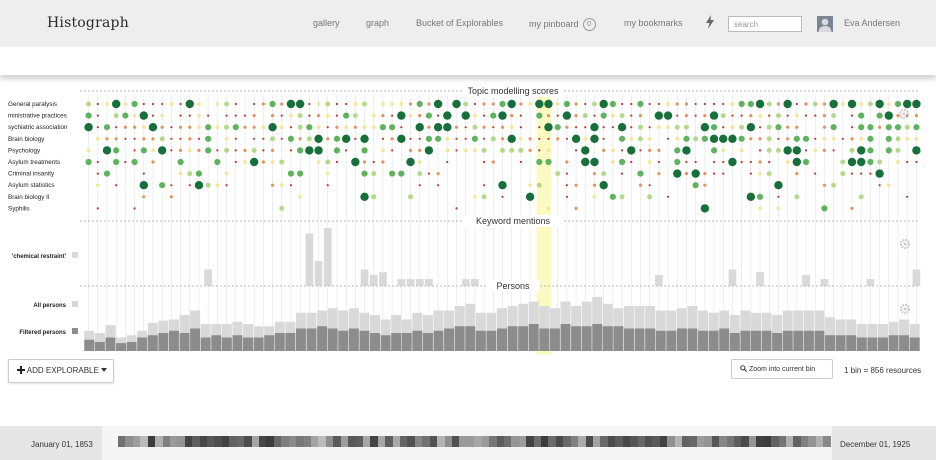 This screenshot has height=460, width=936. What do you see at coordinates (782, 369) in the screenshot?
I see `zoom-into-bin-button: Zoom into current bin` at bounding box center [782, 369].